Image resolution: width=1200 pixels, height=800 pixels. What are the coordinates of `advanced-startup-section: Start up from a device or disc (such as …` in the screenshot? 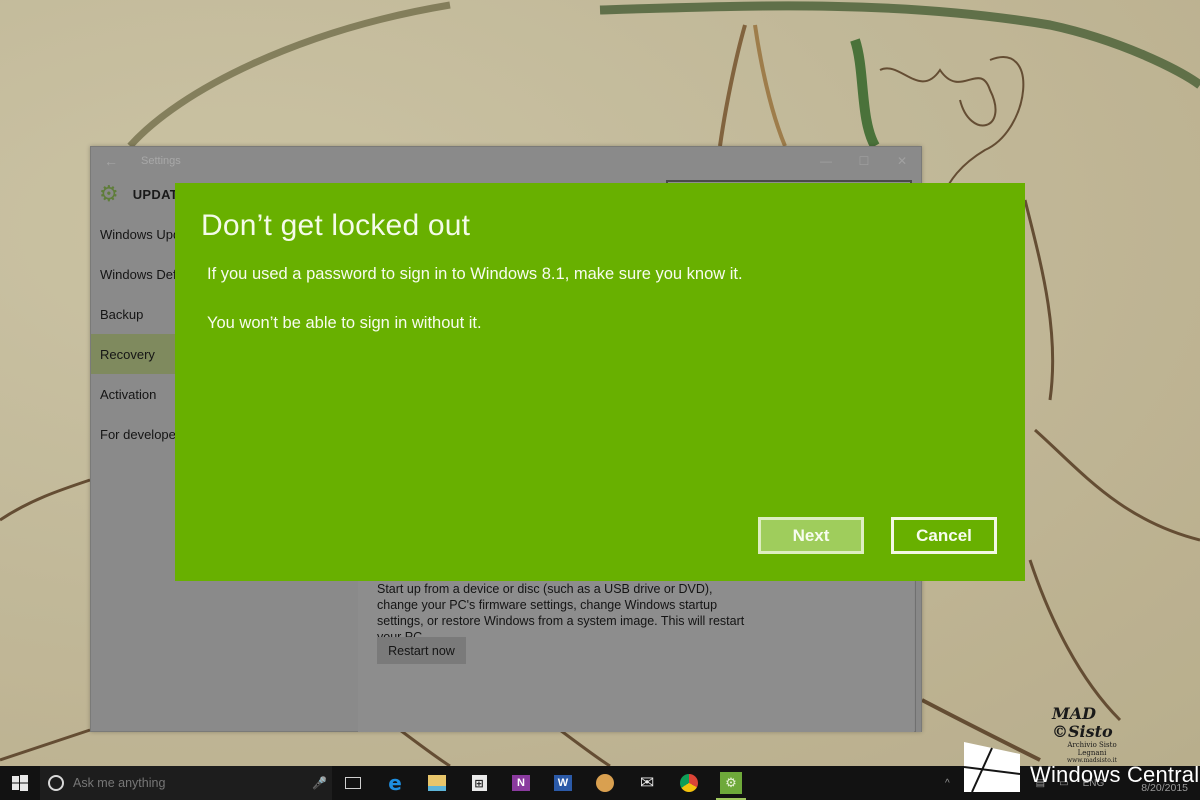 It's located at (636, 654).